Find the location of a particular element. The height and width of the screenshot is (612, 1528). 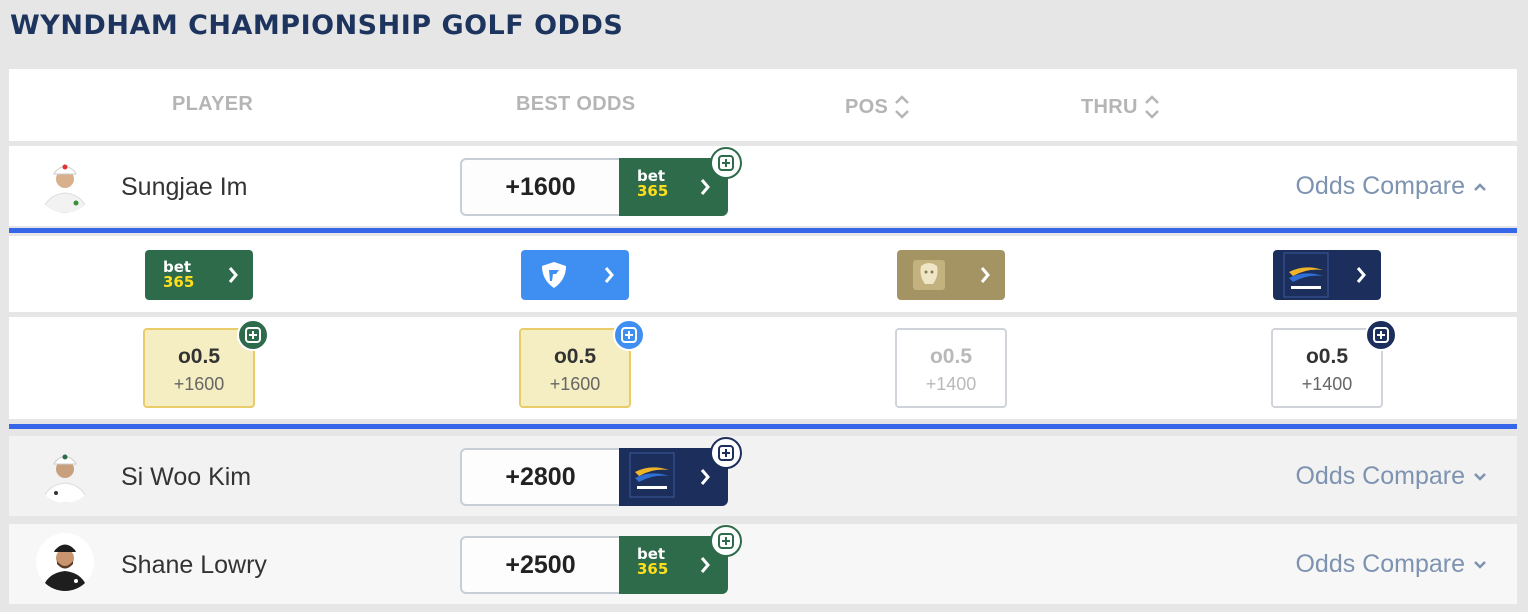

column-thru: THRU is located at coordinates (1120, 107).